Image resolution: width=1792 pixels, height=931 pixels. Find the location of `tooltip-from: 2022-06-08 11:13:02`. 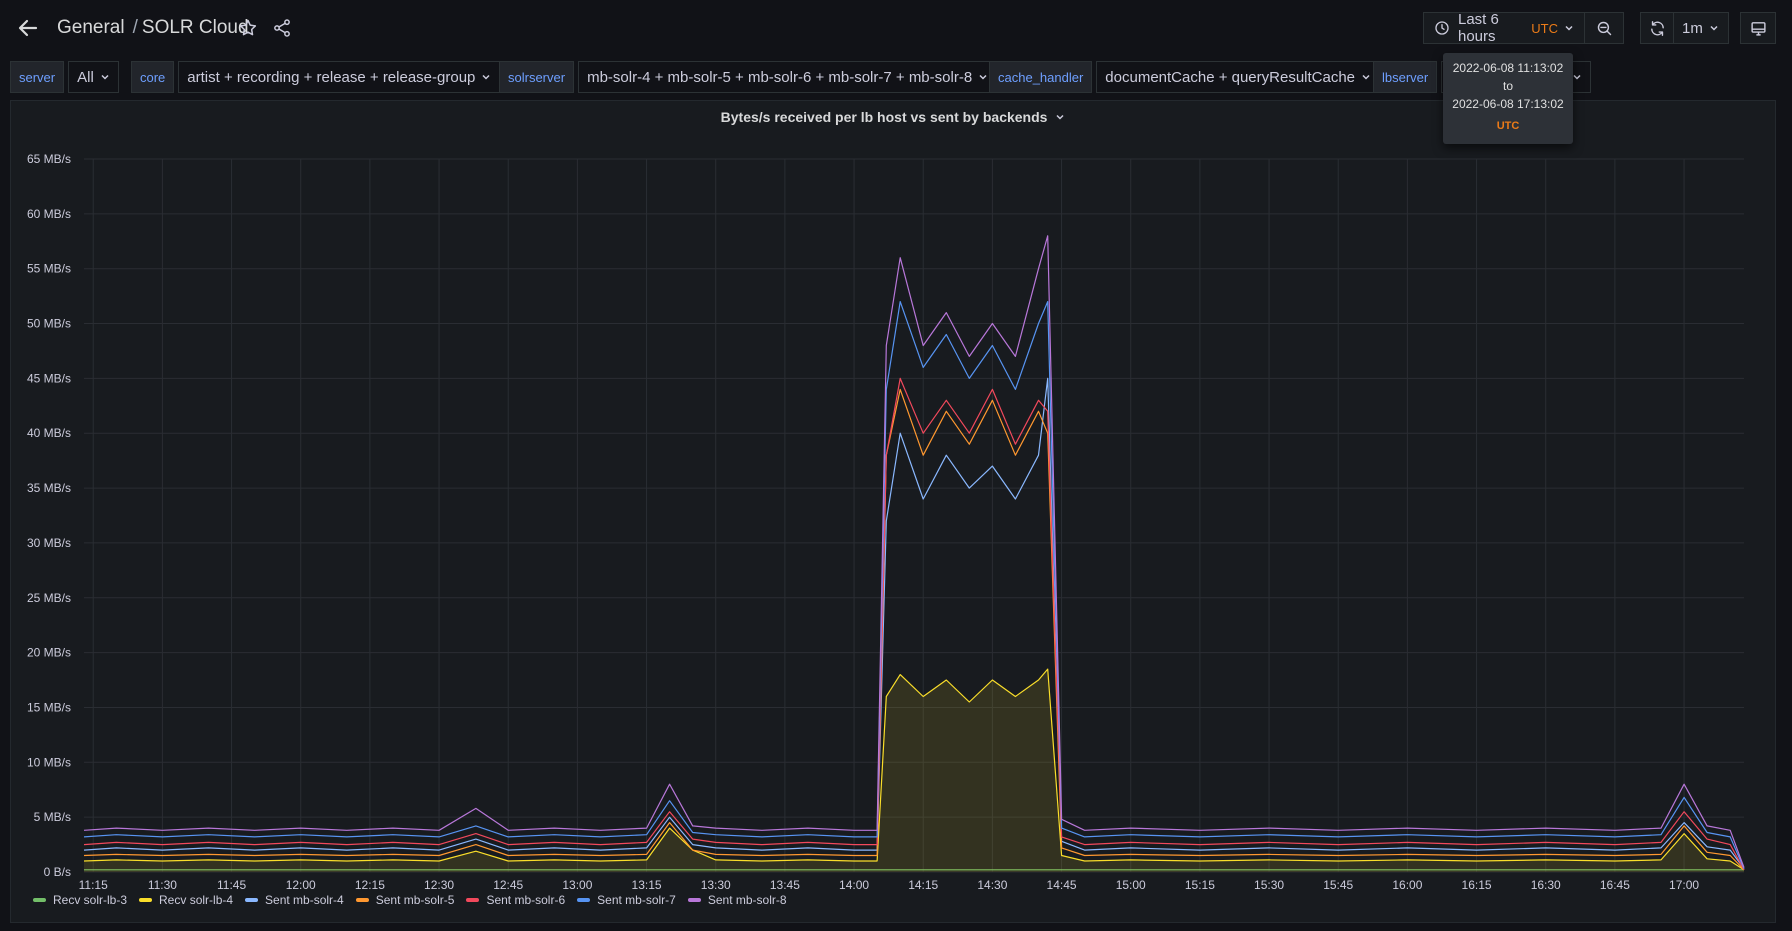

tooltip-from: 2022-06-08 11:13:02 is located at coordinates (1508, 68).